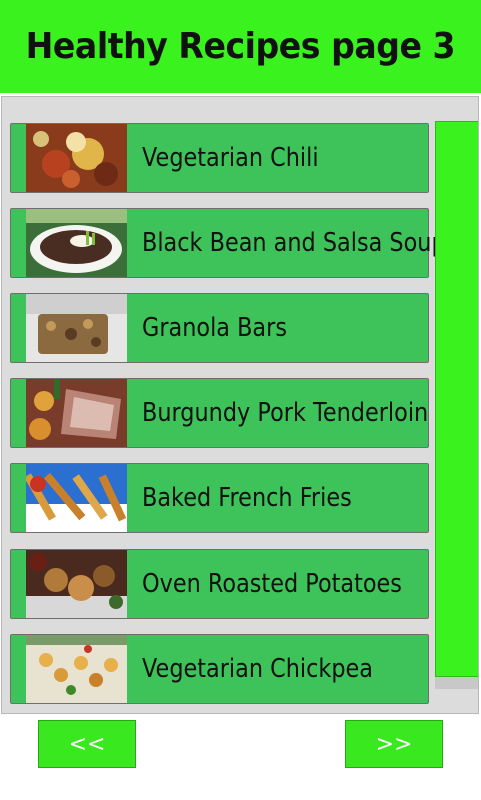  I want to click on recipe-item-burgundy-pork: Burgundy Pork Tenderloin, so click(219, 413).